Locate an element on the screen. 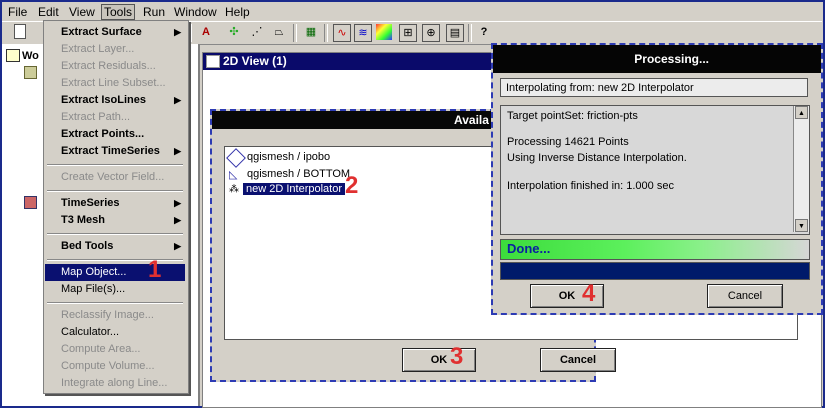 Image resolution: width=825 pixels, height=408 pixels. log-line: Interpolation finished in: 1.000 sec is located at coordinates (590, 186).